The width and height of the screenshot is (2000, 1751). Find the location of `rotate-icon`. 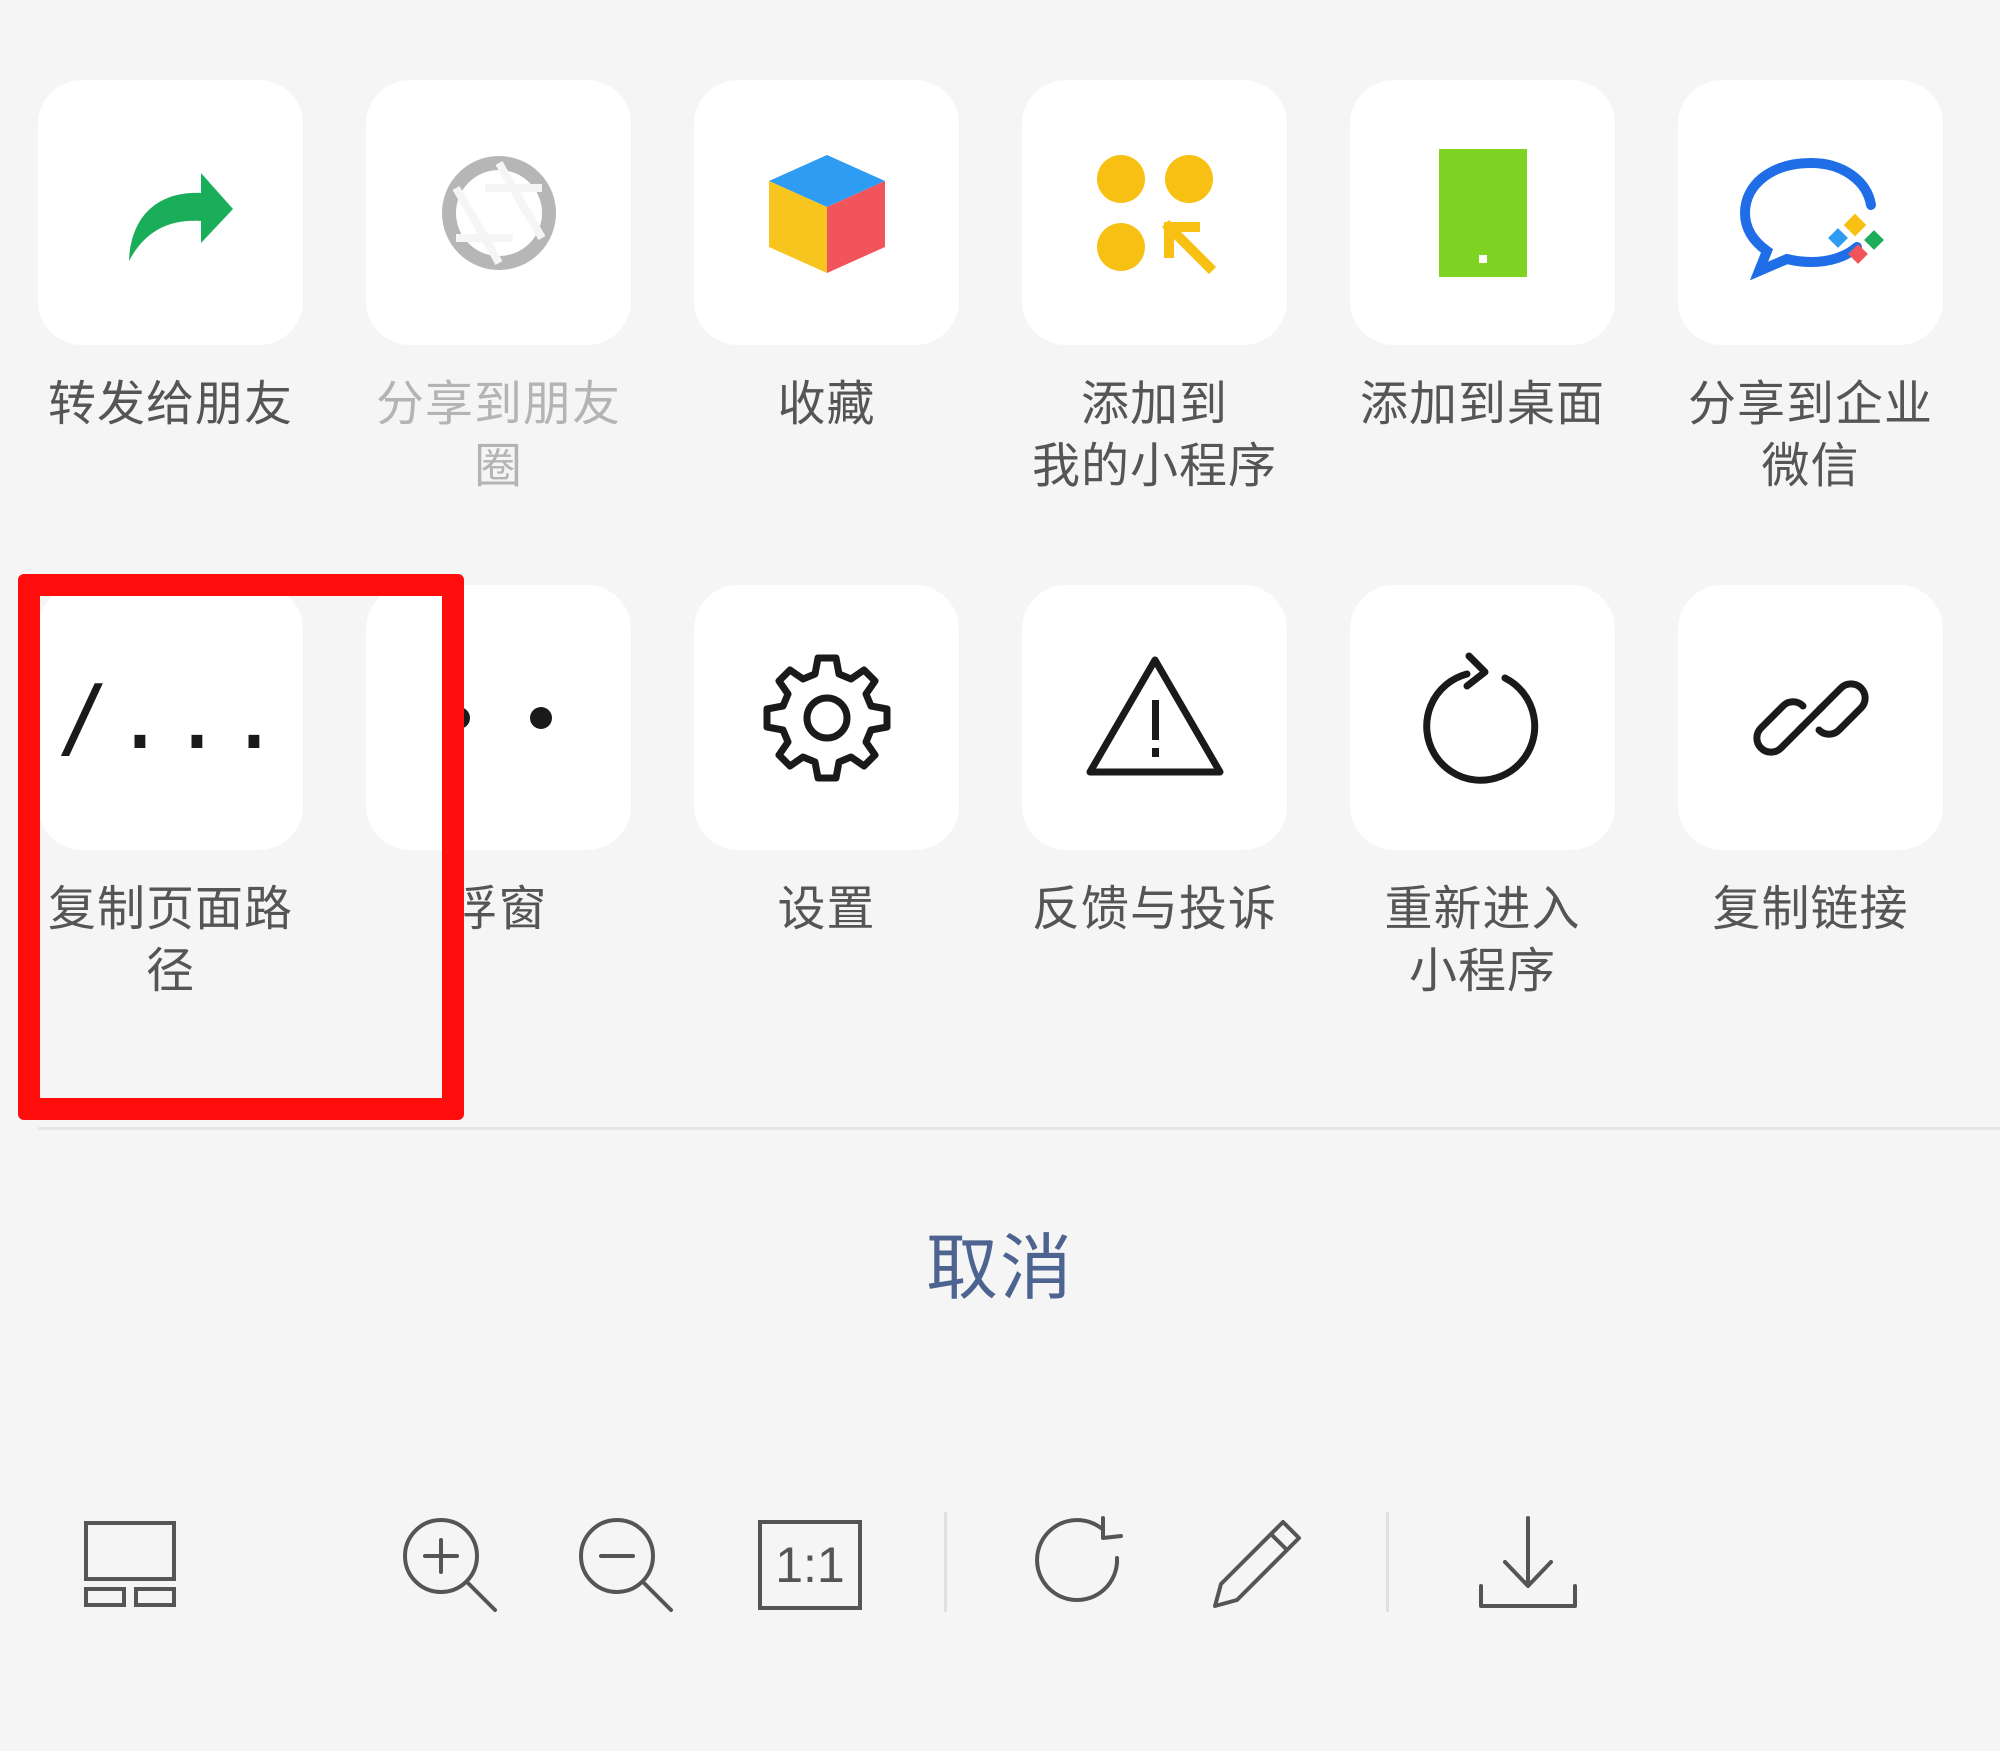

rotate-icon is located at coordinates (1079, 1559).